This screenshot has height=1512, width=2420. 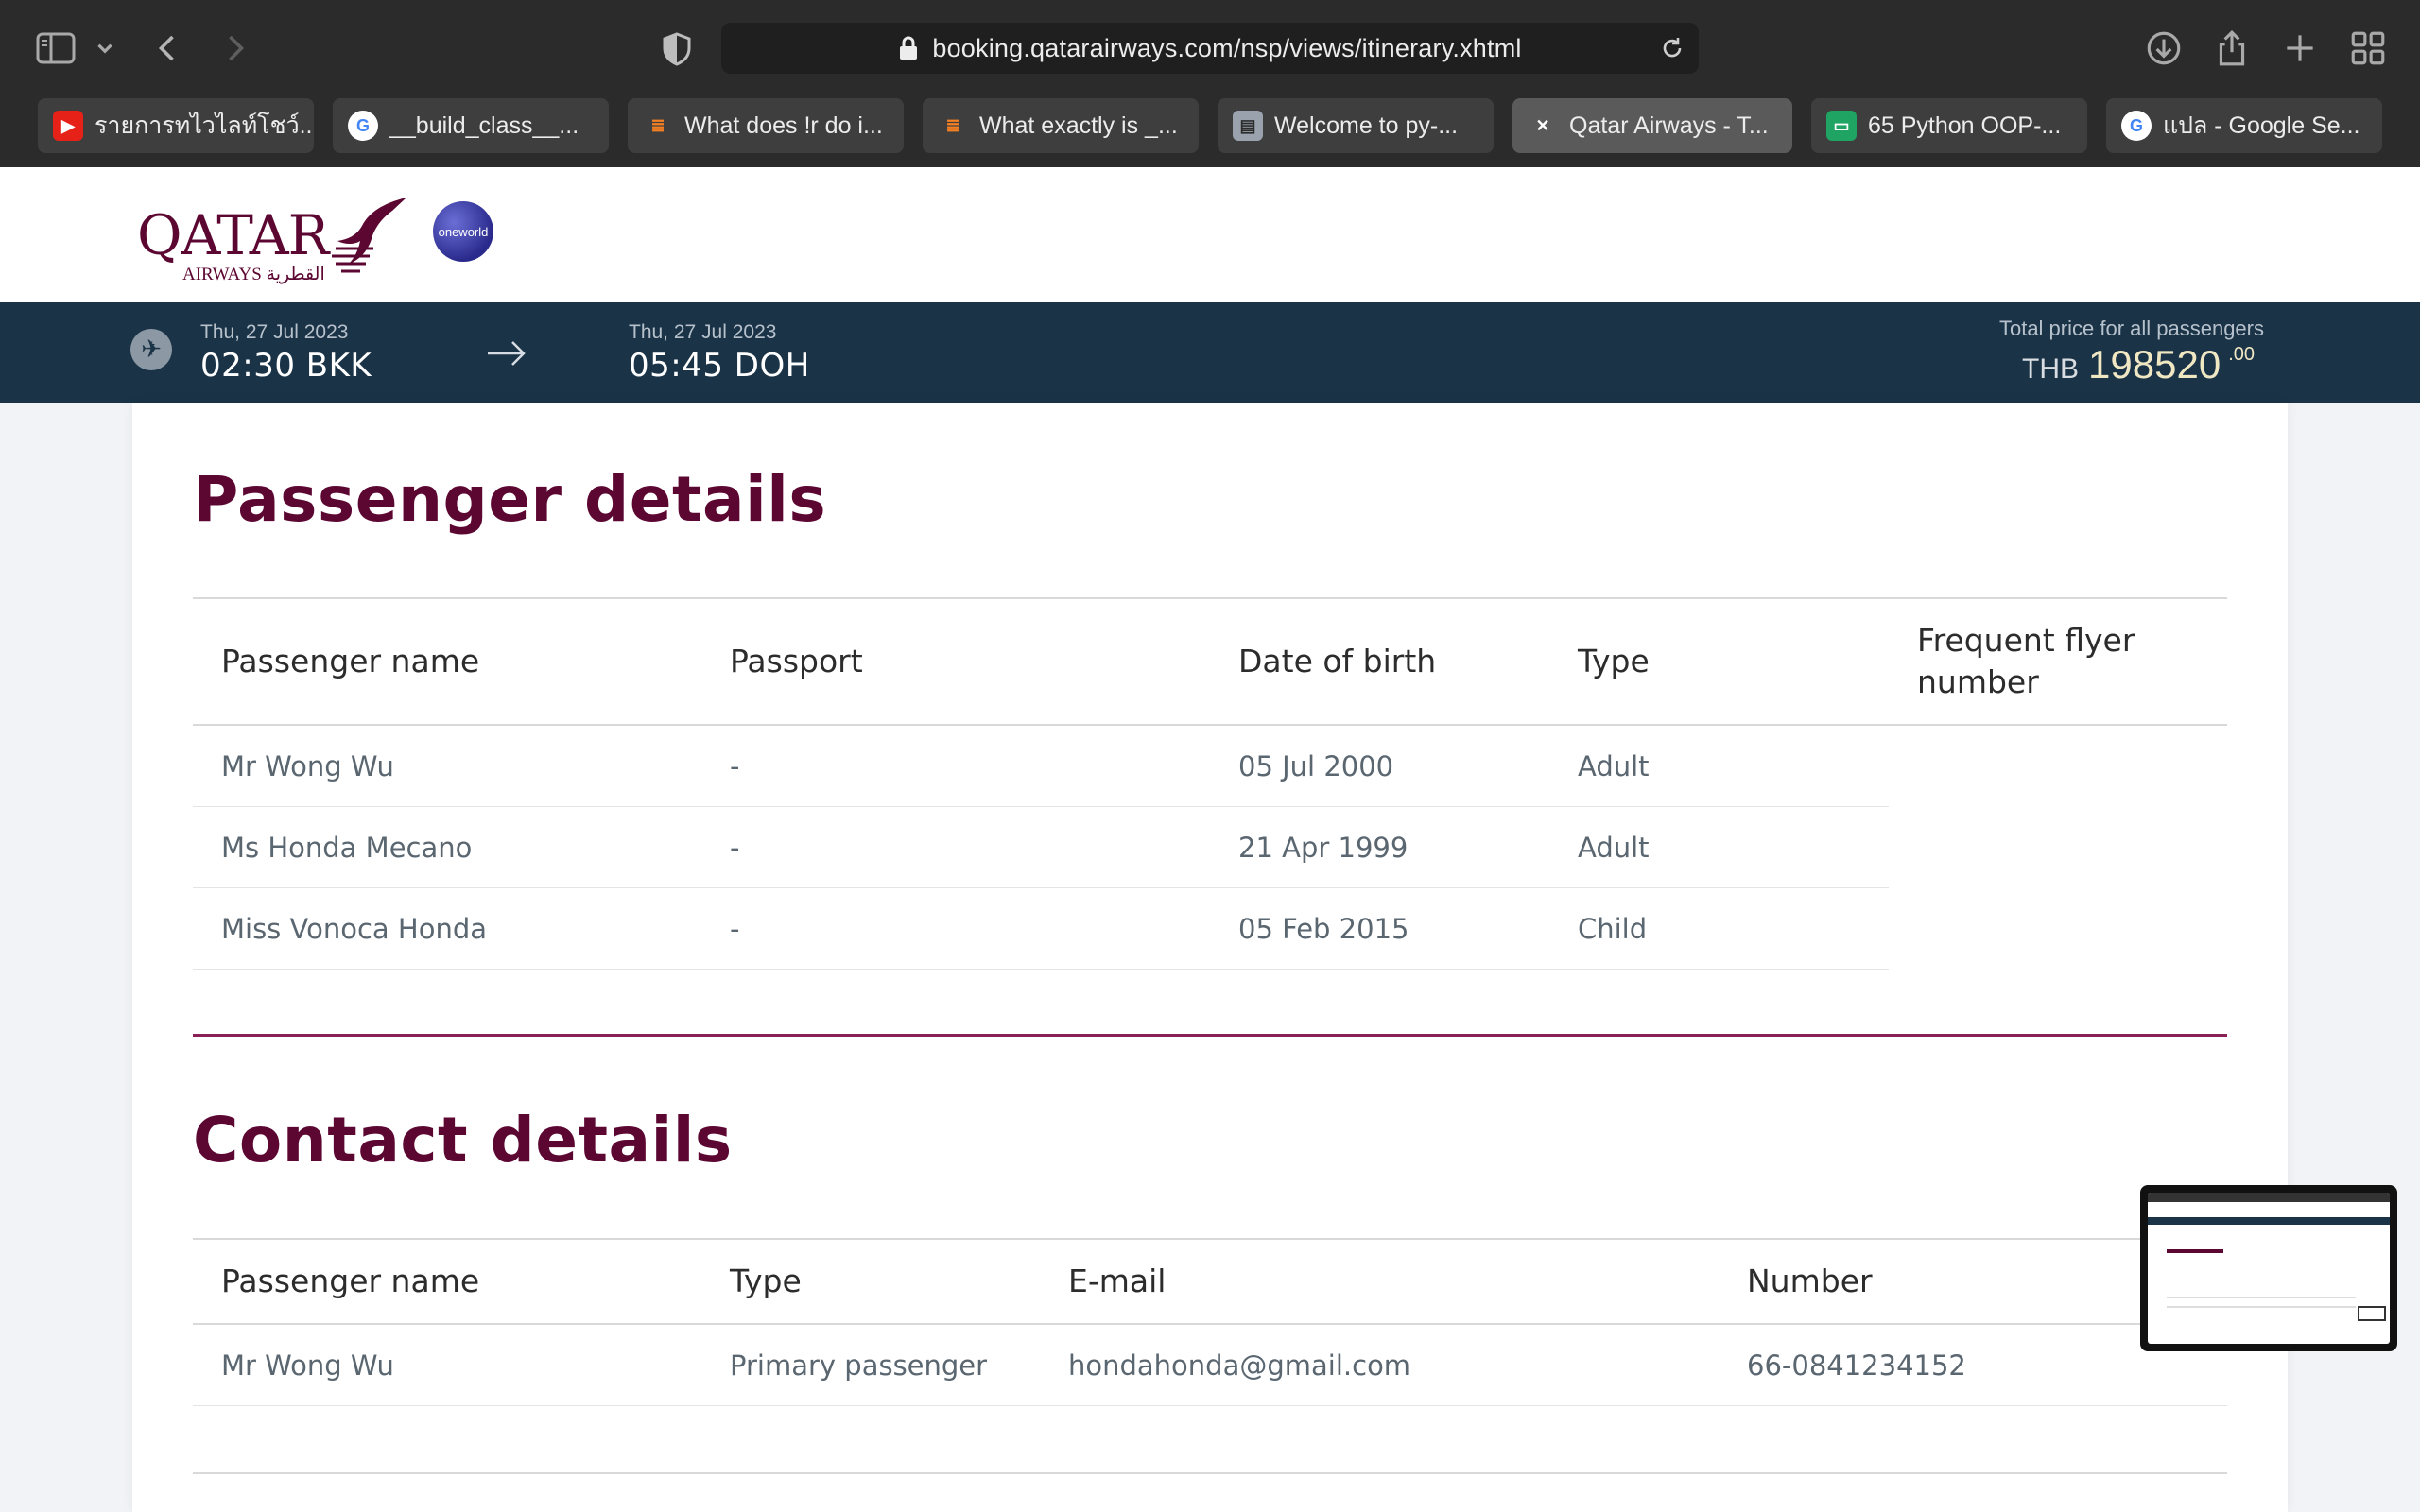 I want to click on reload-icon, so click(x=1672, y=48).